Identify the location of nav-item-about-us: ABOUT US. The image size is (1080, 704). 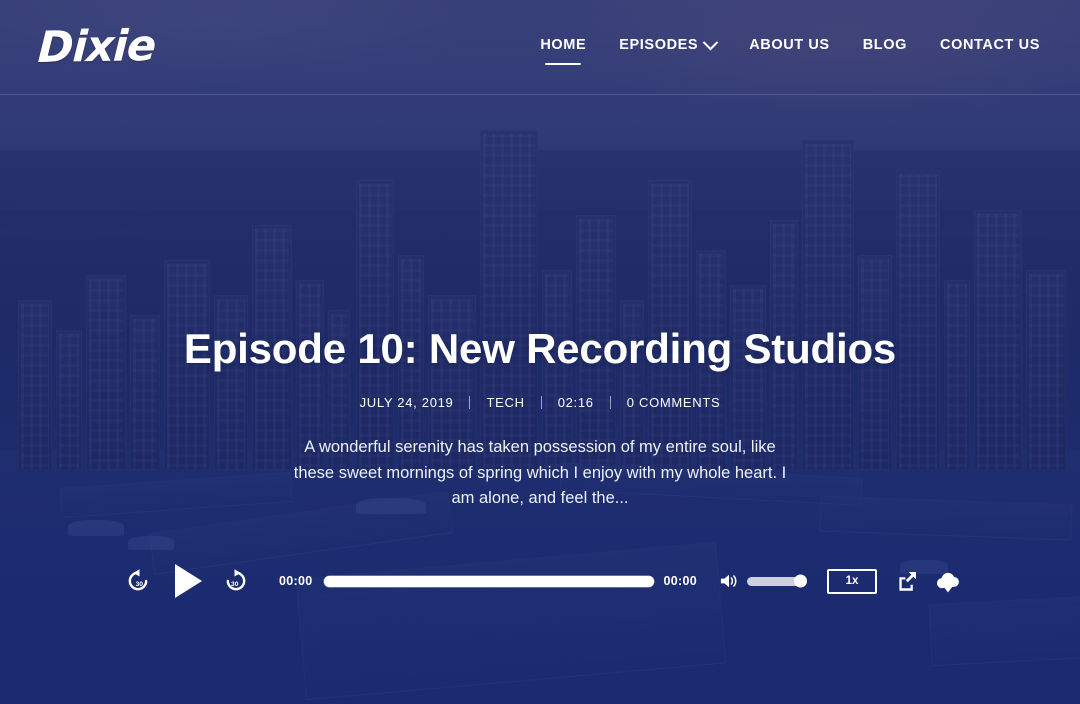
(789, 47).